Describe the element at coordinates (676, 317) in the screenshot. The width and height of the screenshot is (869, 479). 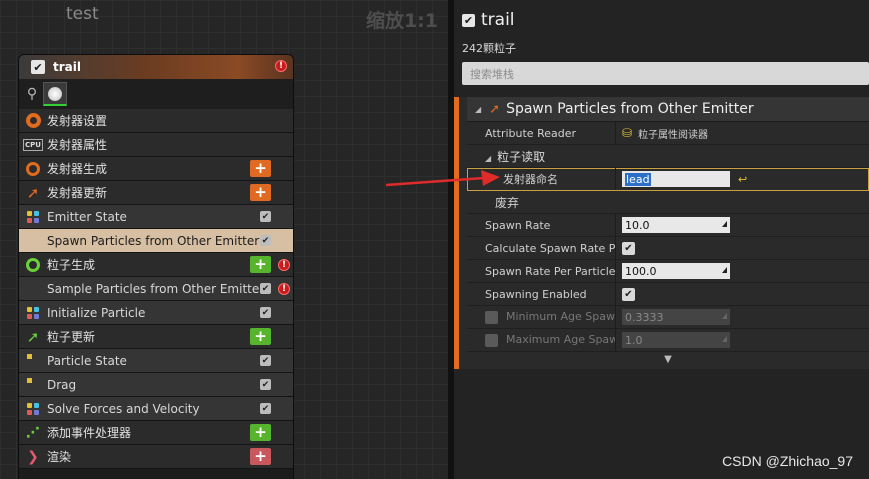
I see `number-input: 0.3333` at that location.